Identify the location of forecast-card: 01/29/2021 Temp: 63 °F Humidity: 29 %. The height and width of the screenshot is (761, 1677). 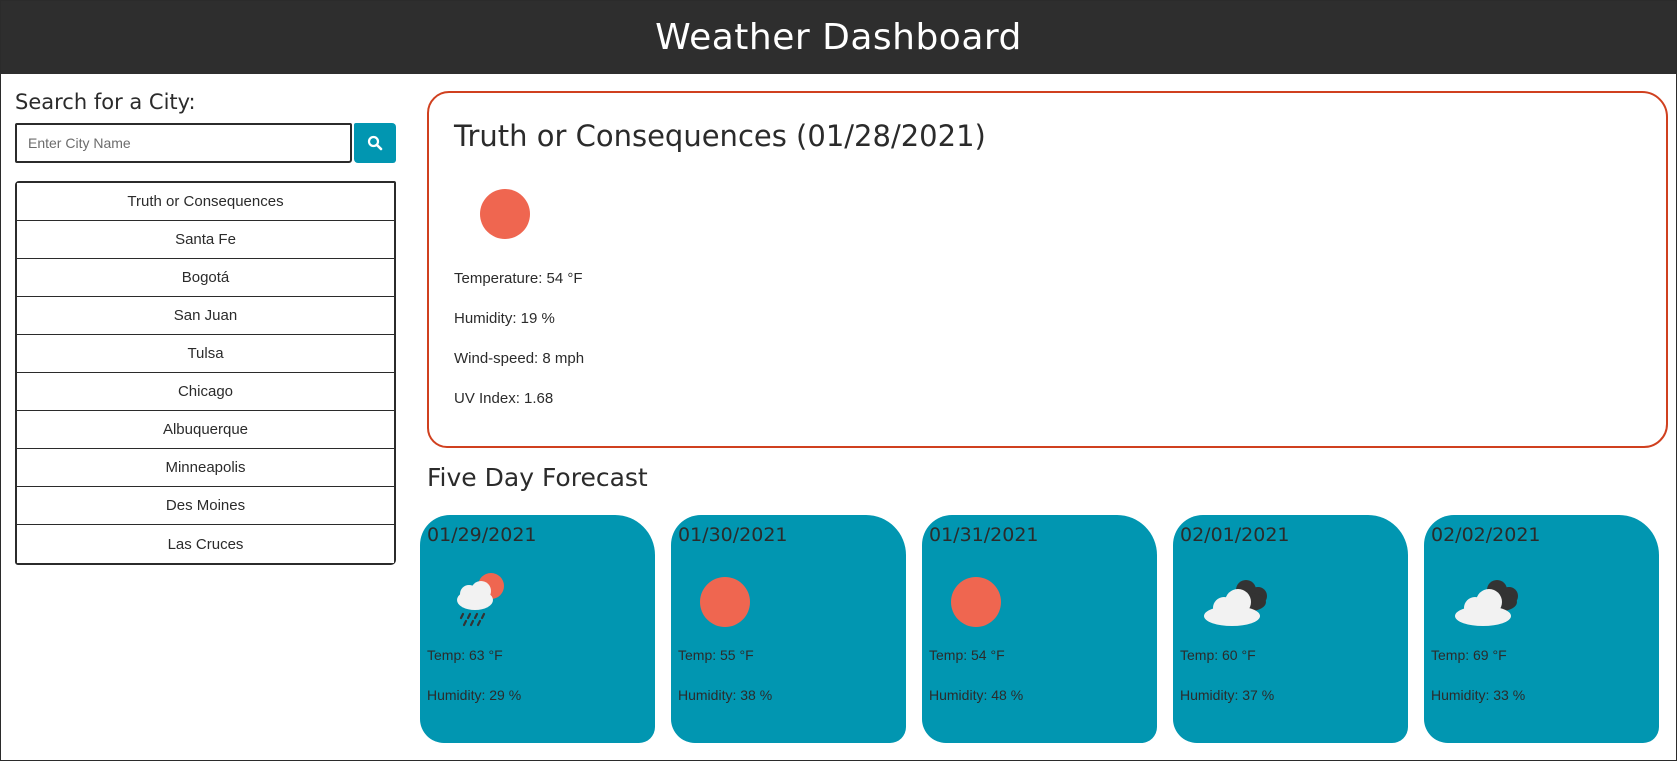
(537, 629).